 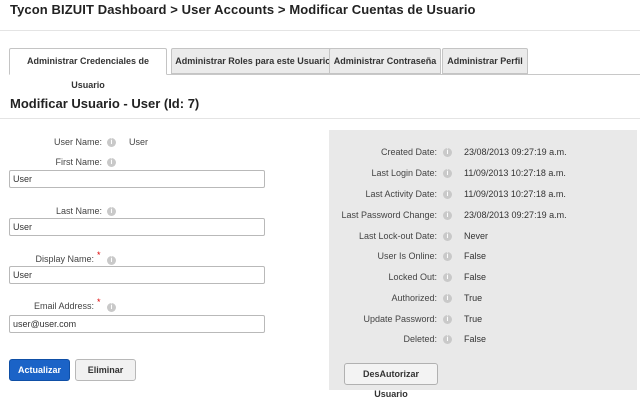 What do you see at coordinates (476, 236) in the screenshot?
I see `last-lockout-value: Never` at bounding box center [476, 236].